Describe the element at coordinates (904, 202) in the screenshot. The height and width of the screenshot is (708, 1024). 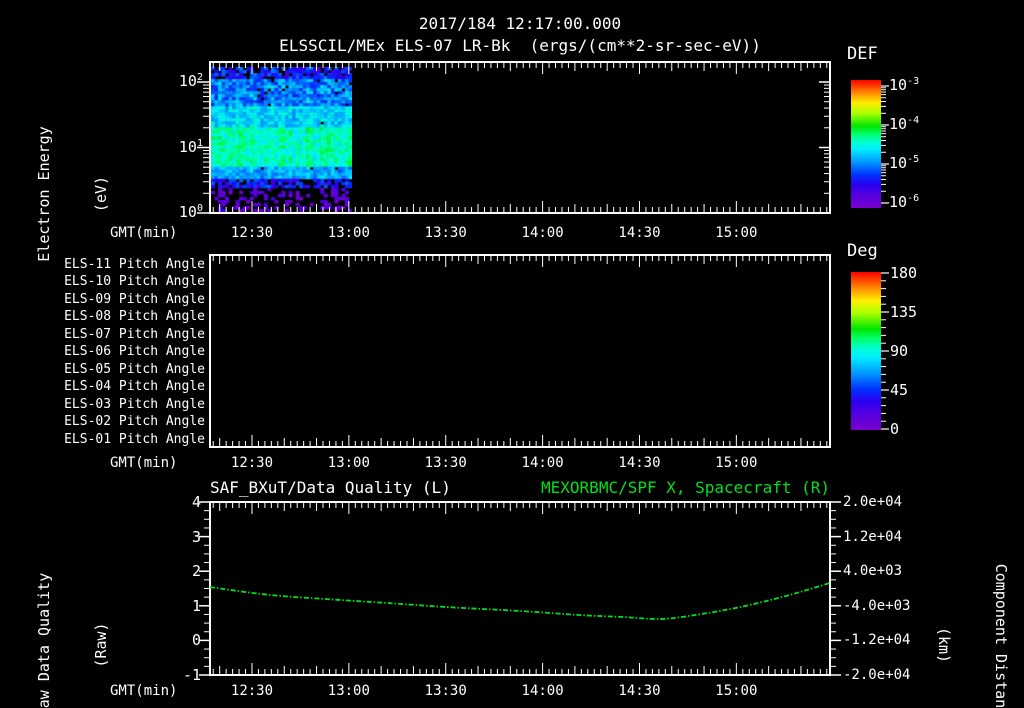
I see `def-colorbar-label: 10-6` at that location.